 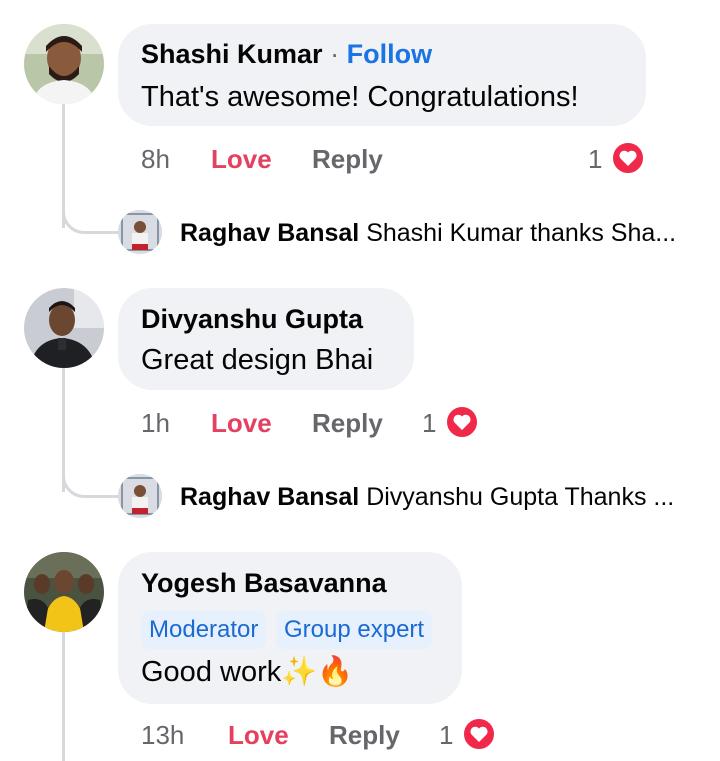 What do you see at coordinates (204, 630) in the screenshot?
I see `moderator-badge: Moderator` at bounding box center [204, 630].